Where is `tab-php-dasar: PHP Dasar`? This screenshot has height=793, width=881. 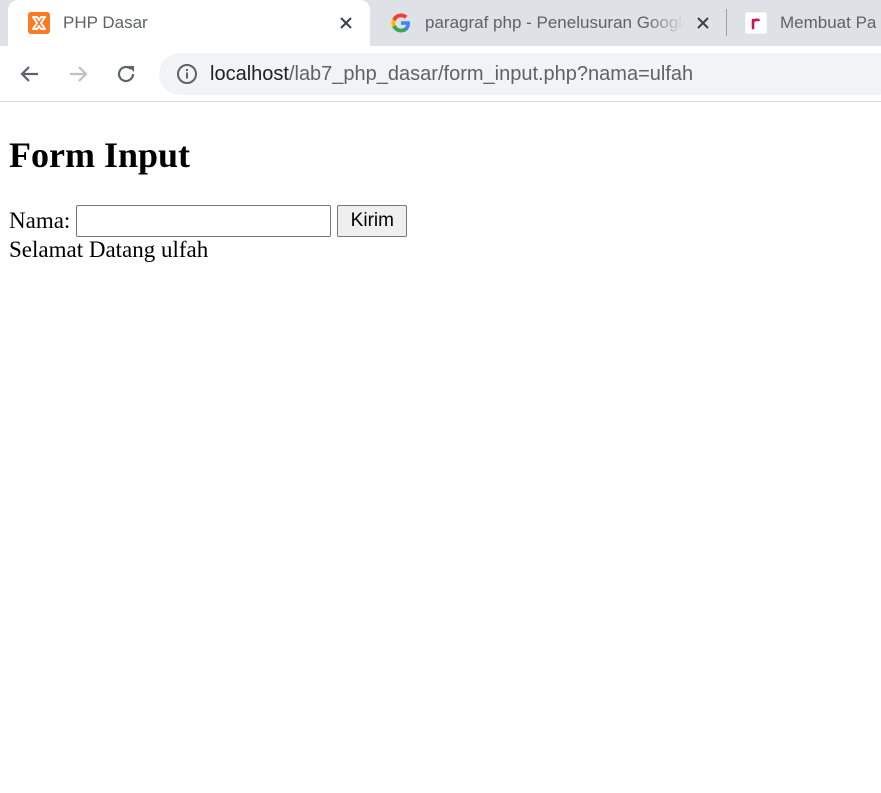
tab-php-dasar: PHP Dasar is located at coordinates (189, 23).